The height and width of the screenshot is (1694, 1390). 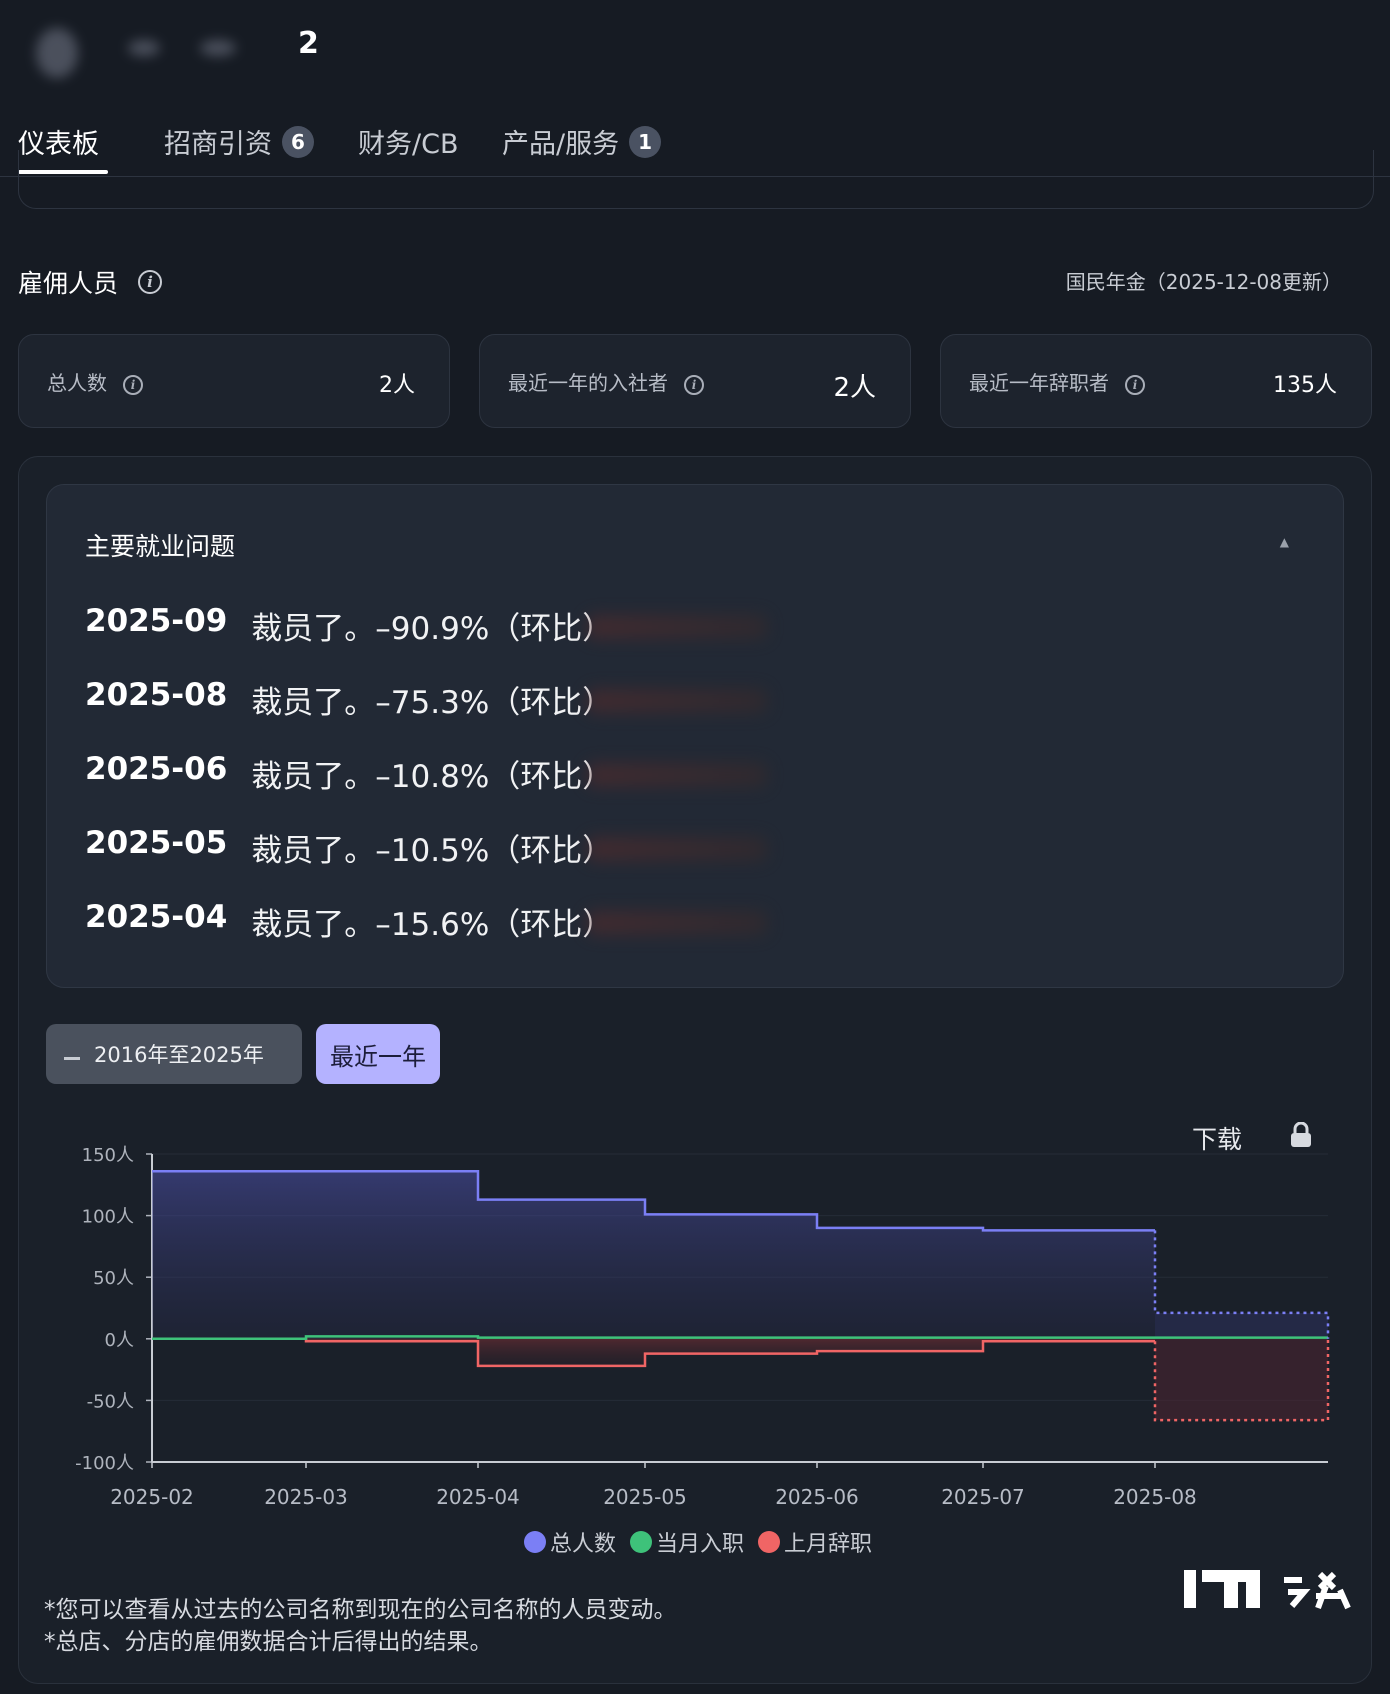 I want to click on chart-legend: 总人数 当月入职 上月辞职, so click(x=698, y=1542).